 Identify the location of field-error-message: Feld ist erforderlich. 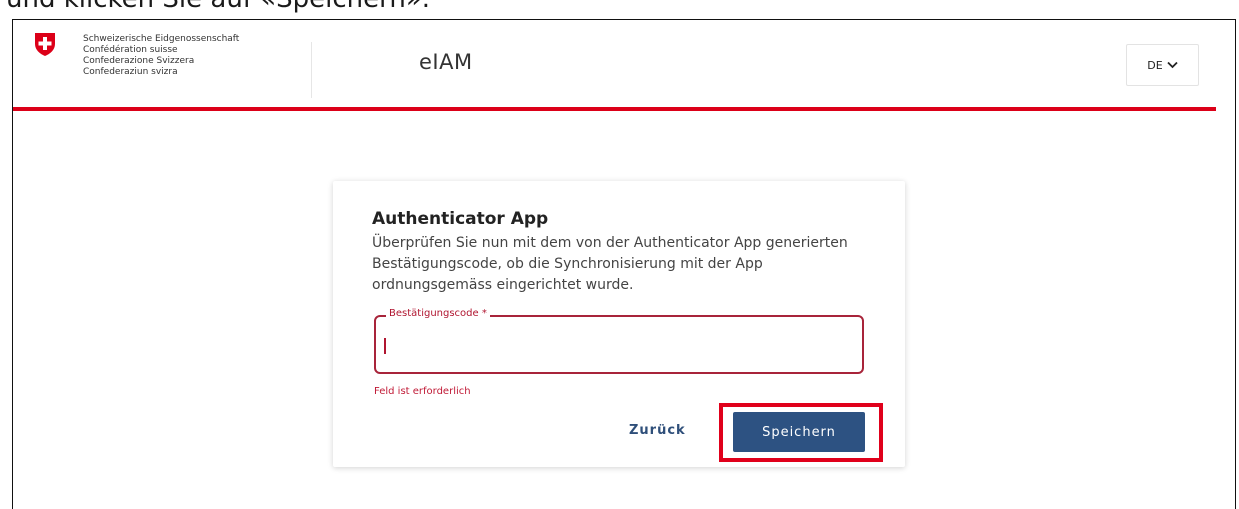
(422, 391).